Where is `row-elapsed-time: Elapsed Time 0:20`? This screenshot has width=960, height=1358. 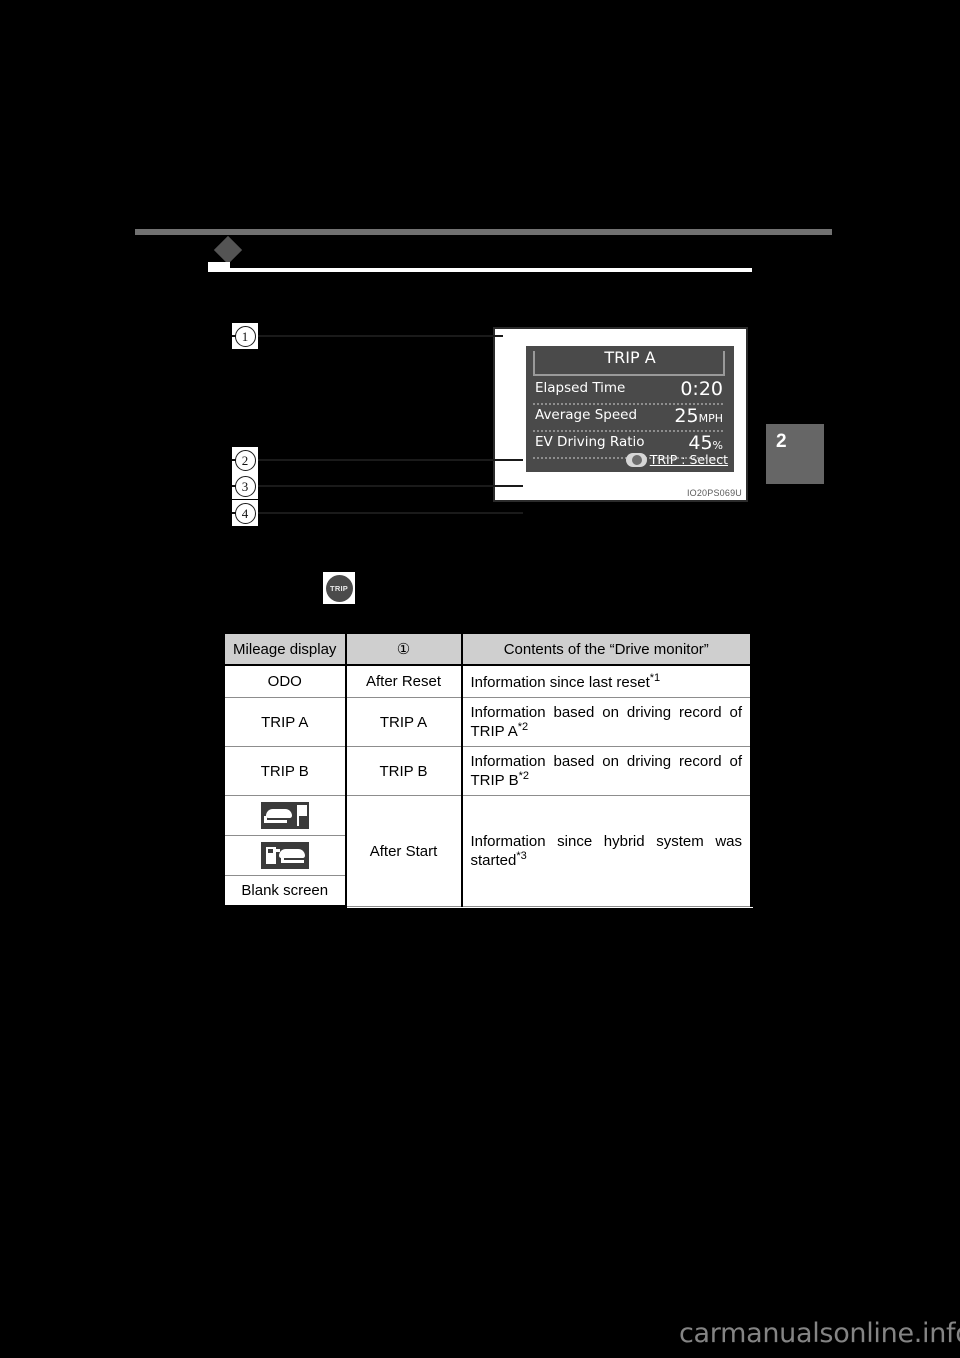
row-elapsed-time: Elapsed Time 0:20 is located at coordinates (629, 391).